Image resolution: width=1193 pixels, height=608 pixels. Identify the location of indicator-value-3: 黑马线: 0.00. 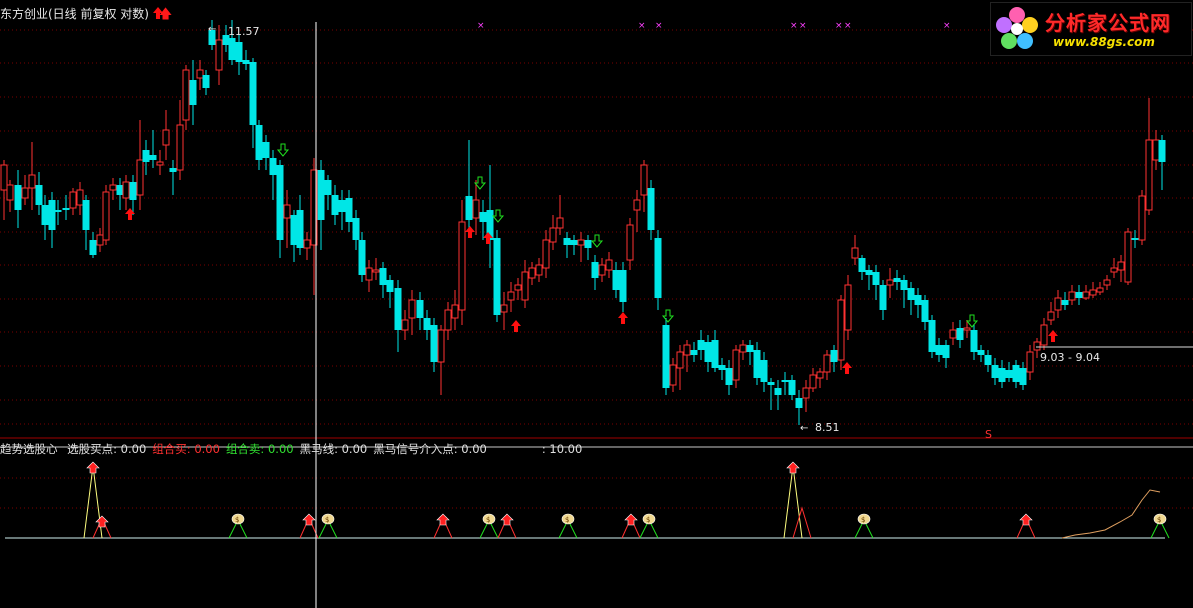
(333, 449).